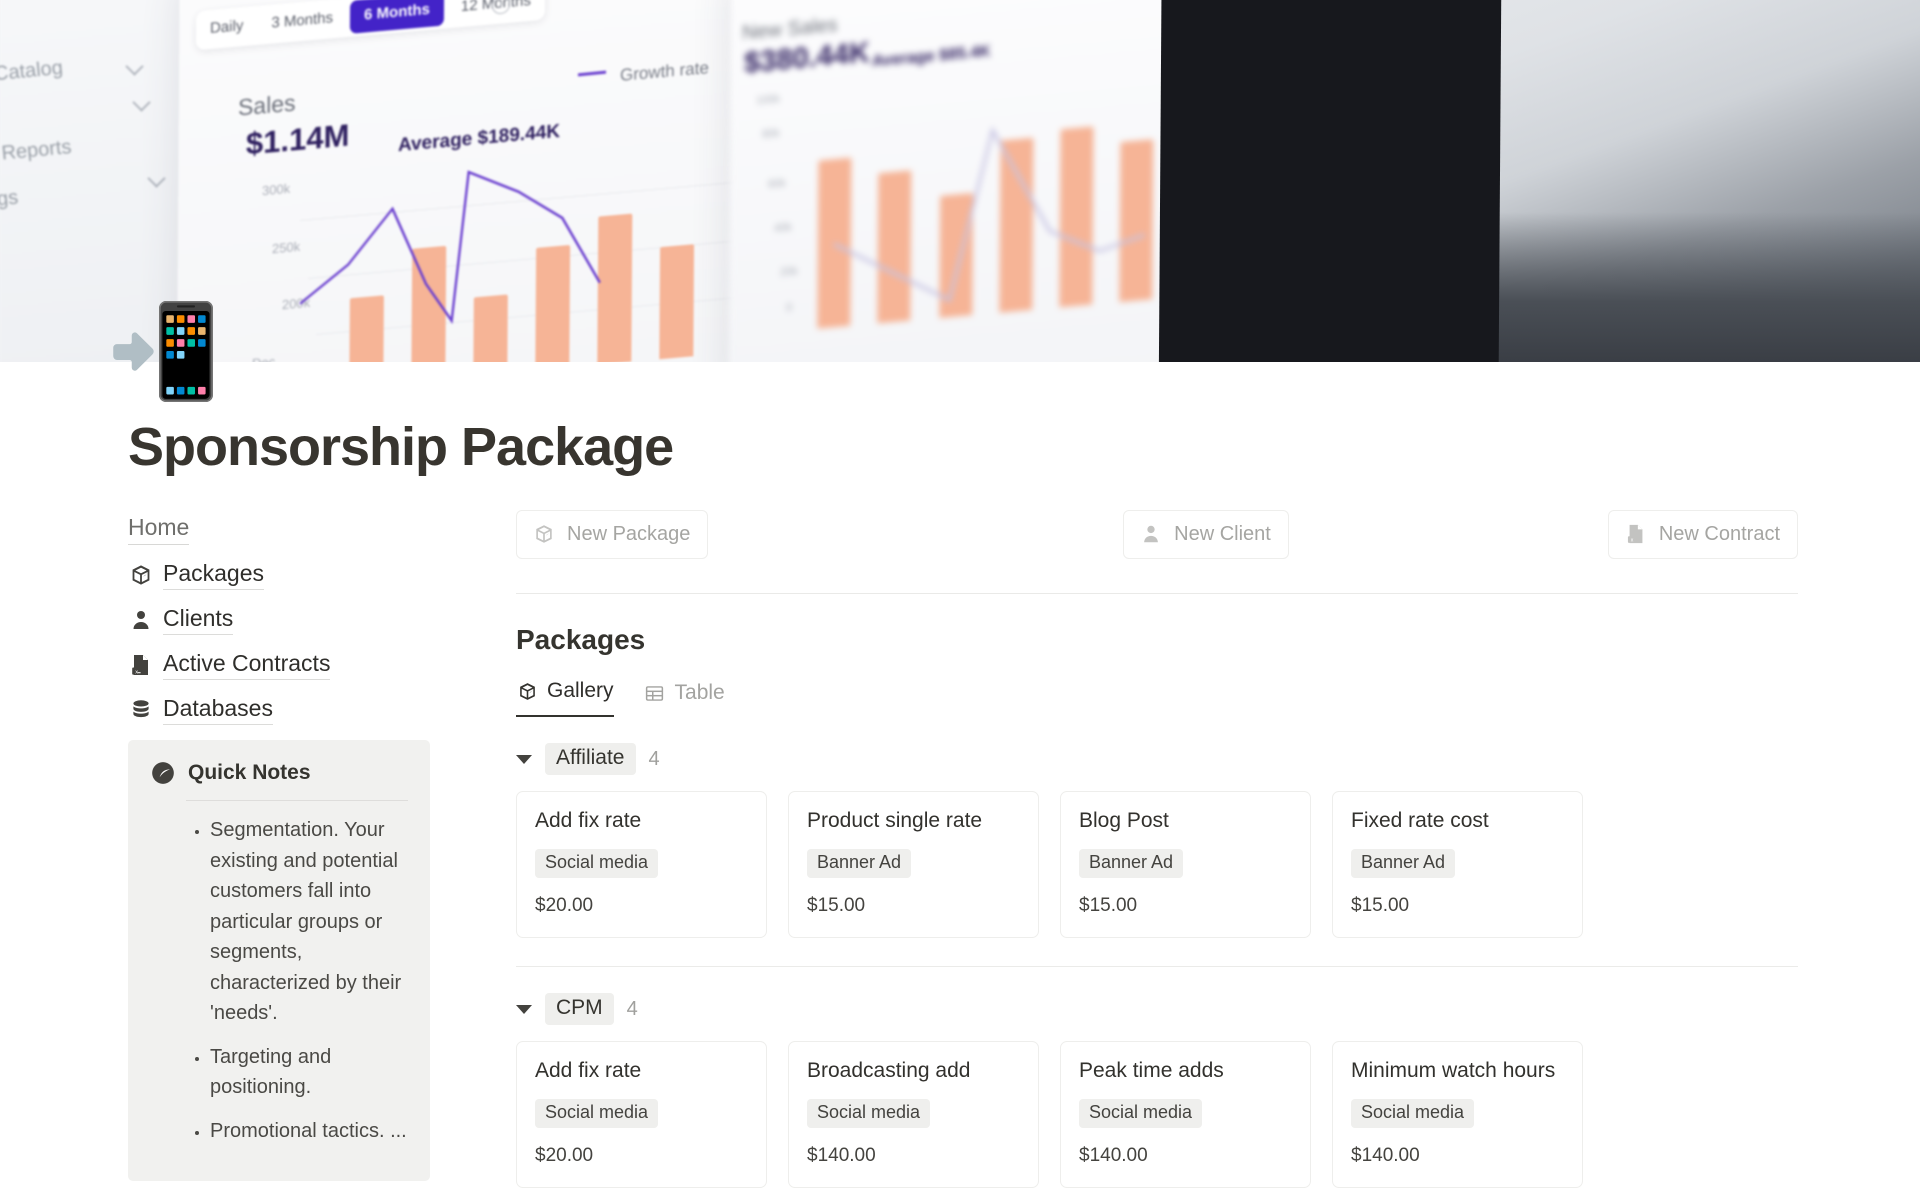 The width and height of the screenshot is (1920, 1199). I want to click on action-slot-new-client: New Client, so click(1206, 534).